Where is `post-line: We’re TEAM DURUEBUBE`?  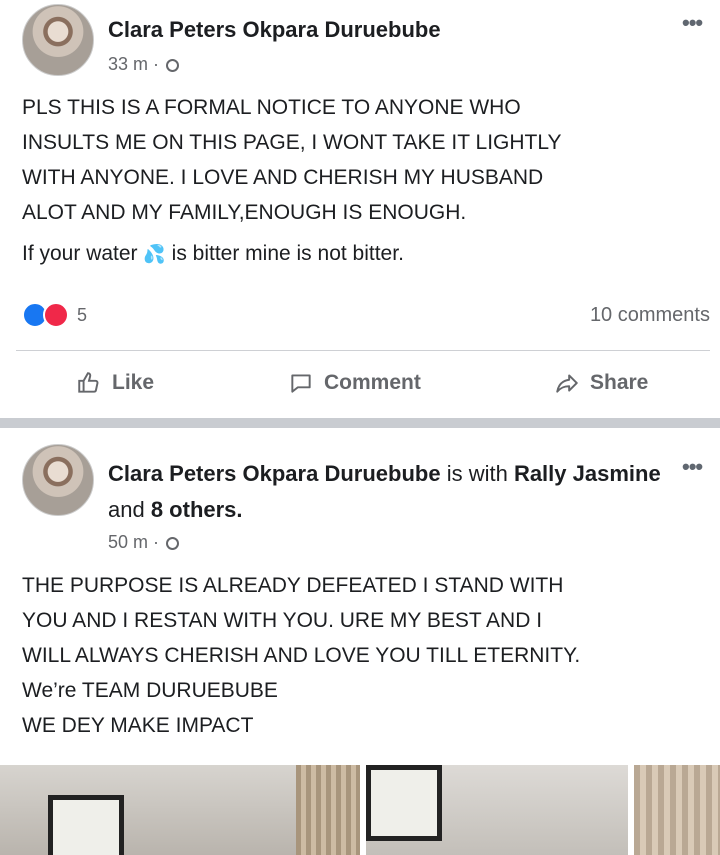
post-line: We’re TEAM DURUEBUBE is located at coordinates (150, 690).